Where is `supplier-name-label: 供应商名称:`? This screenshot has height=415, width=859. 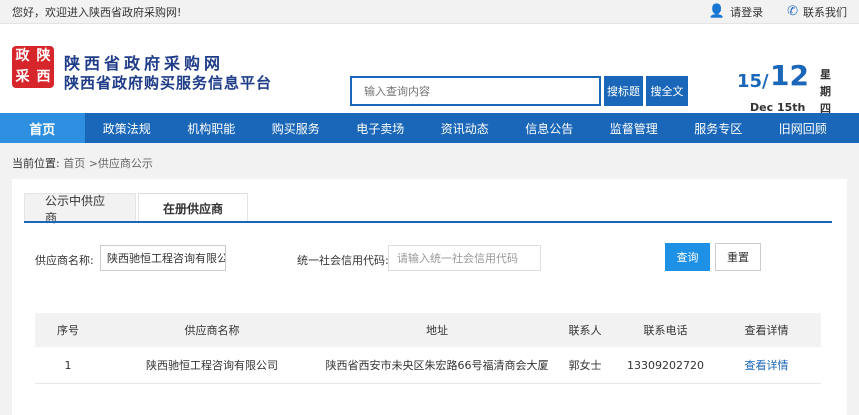 supplier-name-label: 供应商名称: is located at coordinates (64, 260).